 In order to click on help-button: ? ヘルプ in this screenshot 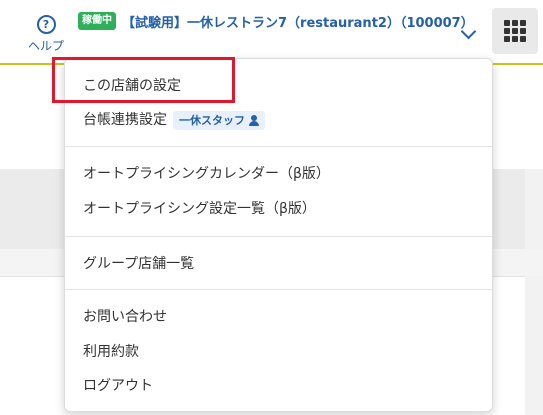, I will do `click(46, 34)`.